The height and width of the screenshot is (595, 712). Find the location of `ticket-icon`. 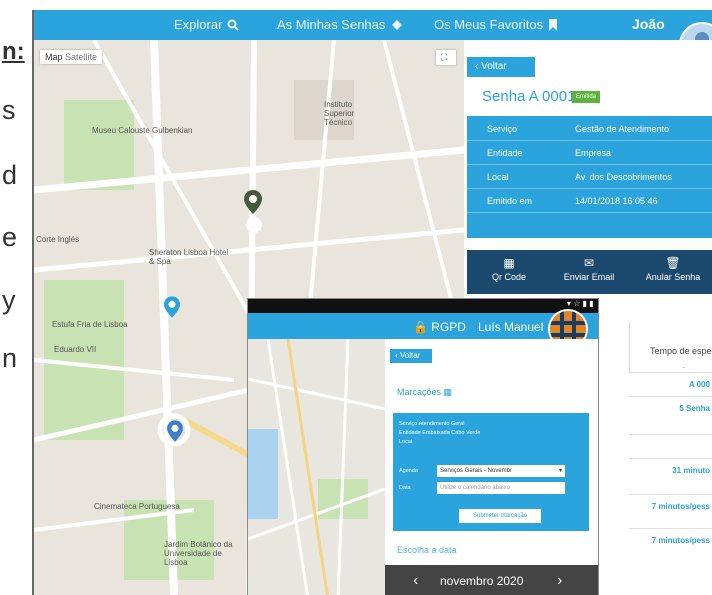

ticket-icon is located at coordinates (397, 24).